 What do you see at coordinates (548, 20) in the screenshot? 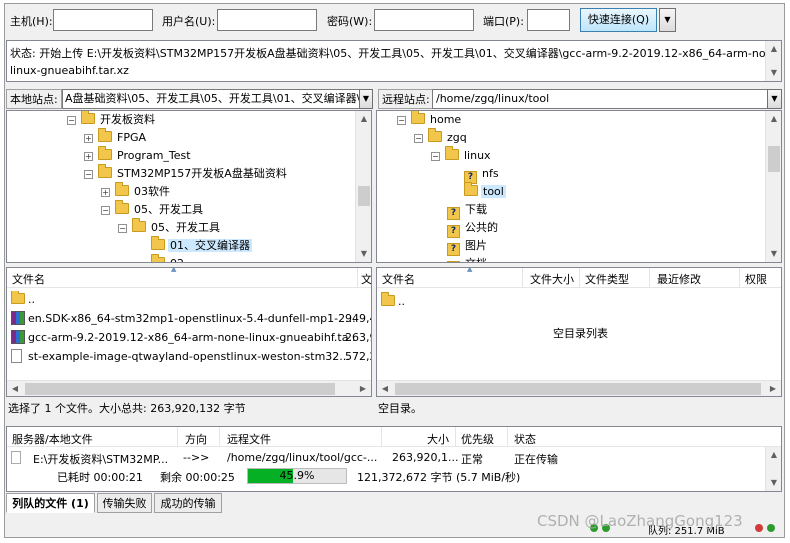
I see `port-input` at bounding box center [548, 20].